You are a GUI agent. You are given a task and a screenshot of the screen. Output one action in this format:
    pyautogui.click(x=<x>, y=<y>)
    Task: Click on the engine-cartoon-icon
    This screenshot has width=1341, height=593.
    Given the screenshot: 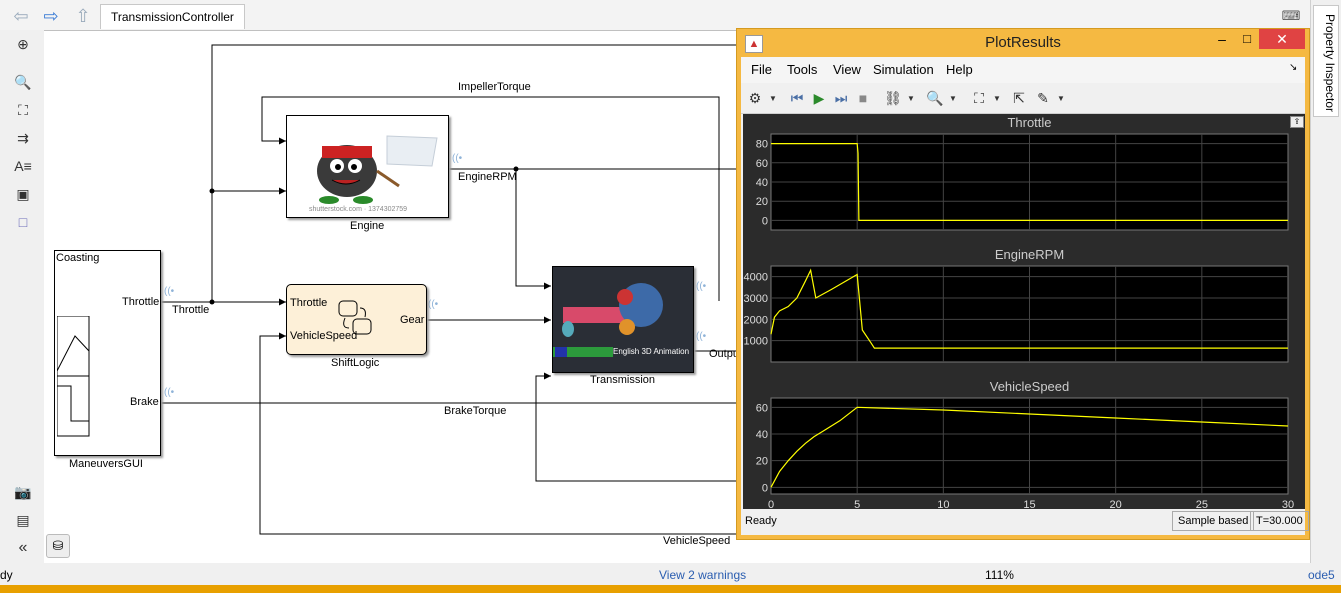 What is the action you would take?
    pyautogui.click(x=377, y=169)
    